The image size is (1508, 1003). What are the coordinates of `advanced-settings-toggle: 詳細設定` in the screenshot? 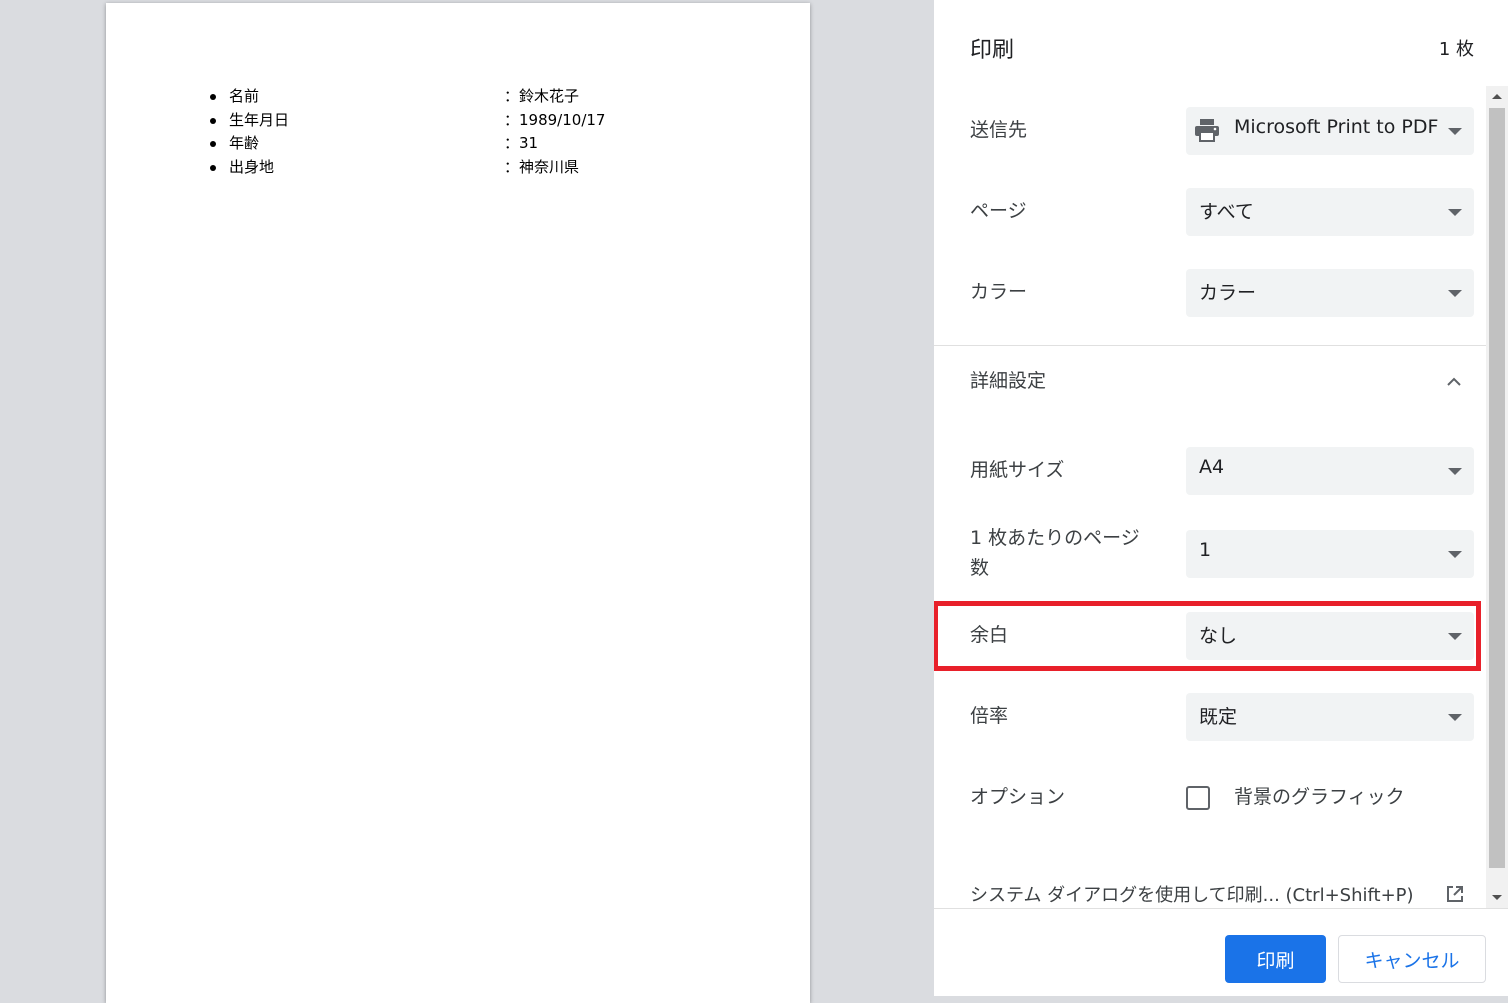 It's located at (1008, 381).